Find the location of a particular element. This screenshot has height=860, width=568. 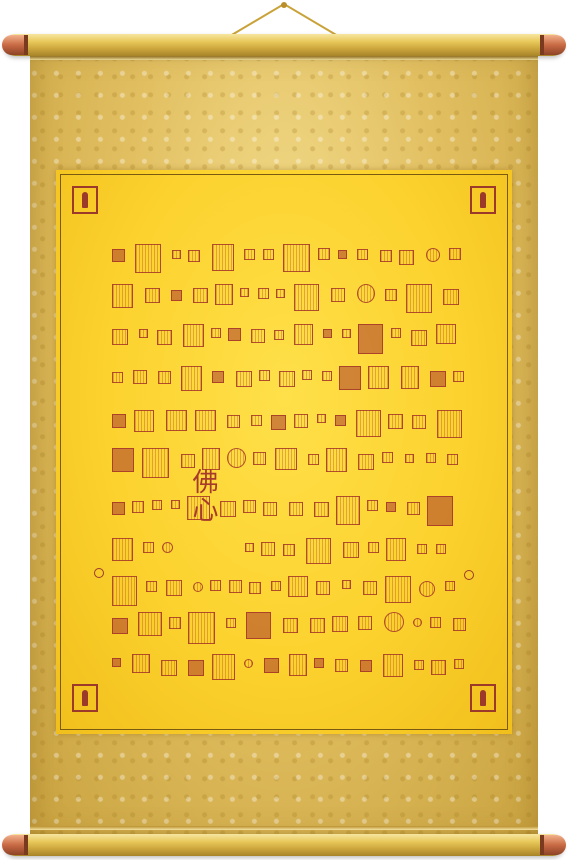

side-mark-right is located at coordinates (469, 575).